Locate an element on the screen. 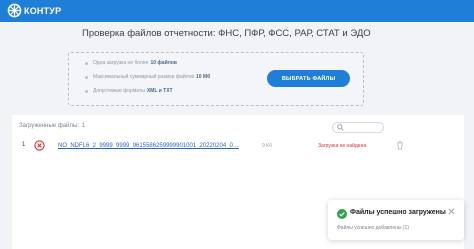  hint-label: Допустимые форматы is located at coordinates (119, 91).